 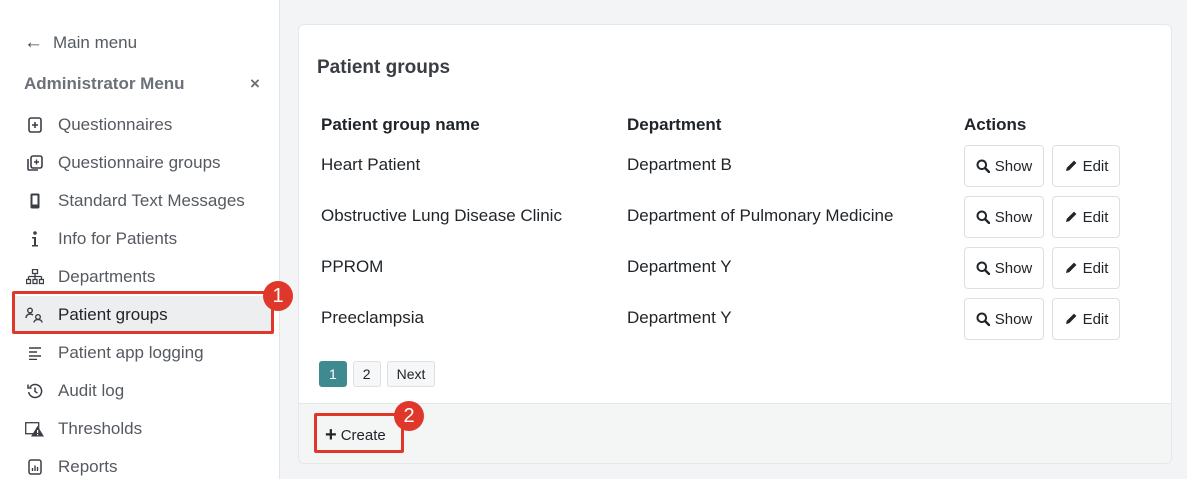 What do you see at coordinates (35, 353) in the screenshot?
I see `lines-icon` at bounding box center [35, 353].